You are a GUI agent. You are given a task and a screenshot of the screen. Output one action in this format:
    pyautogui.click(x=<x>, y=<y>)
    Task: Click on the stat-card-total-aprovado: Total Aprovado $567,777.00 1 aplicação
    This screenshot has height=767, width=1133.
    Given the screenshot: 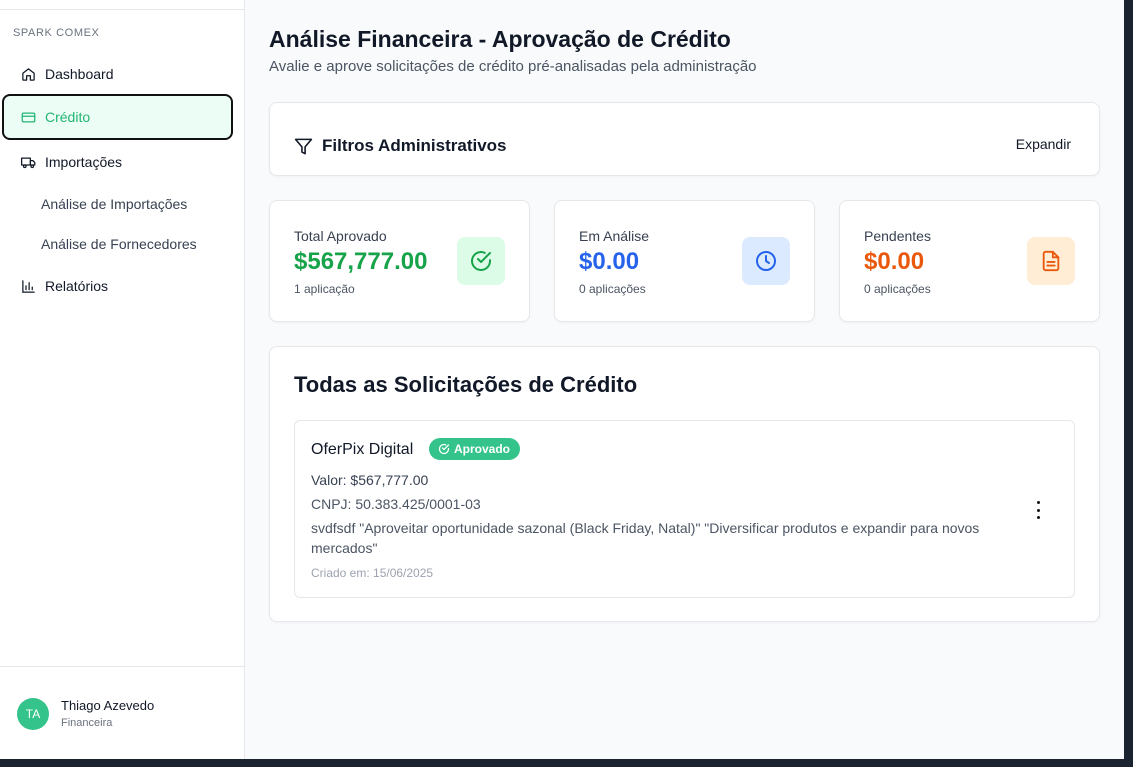 What is the action you would take?
    pyautogui.click(x=399, y=261)
    